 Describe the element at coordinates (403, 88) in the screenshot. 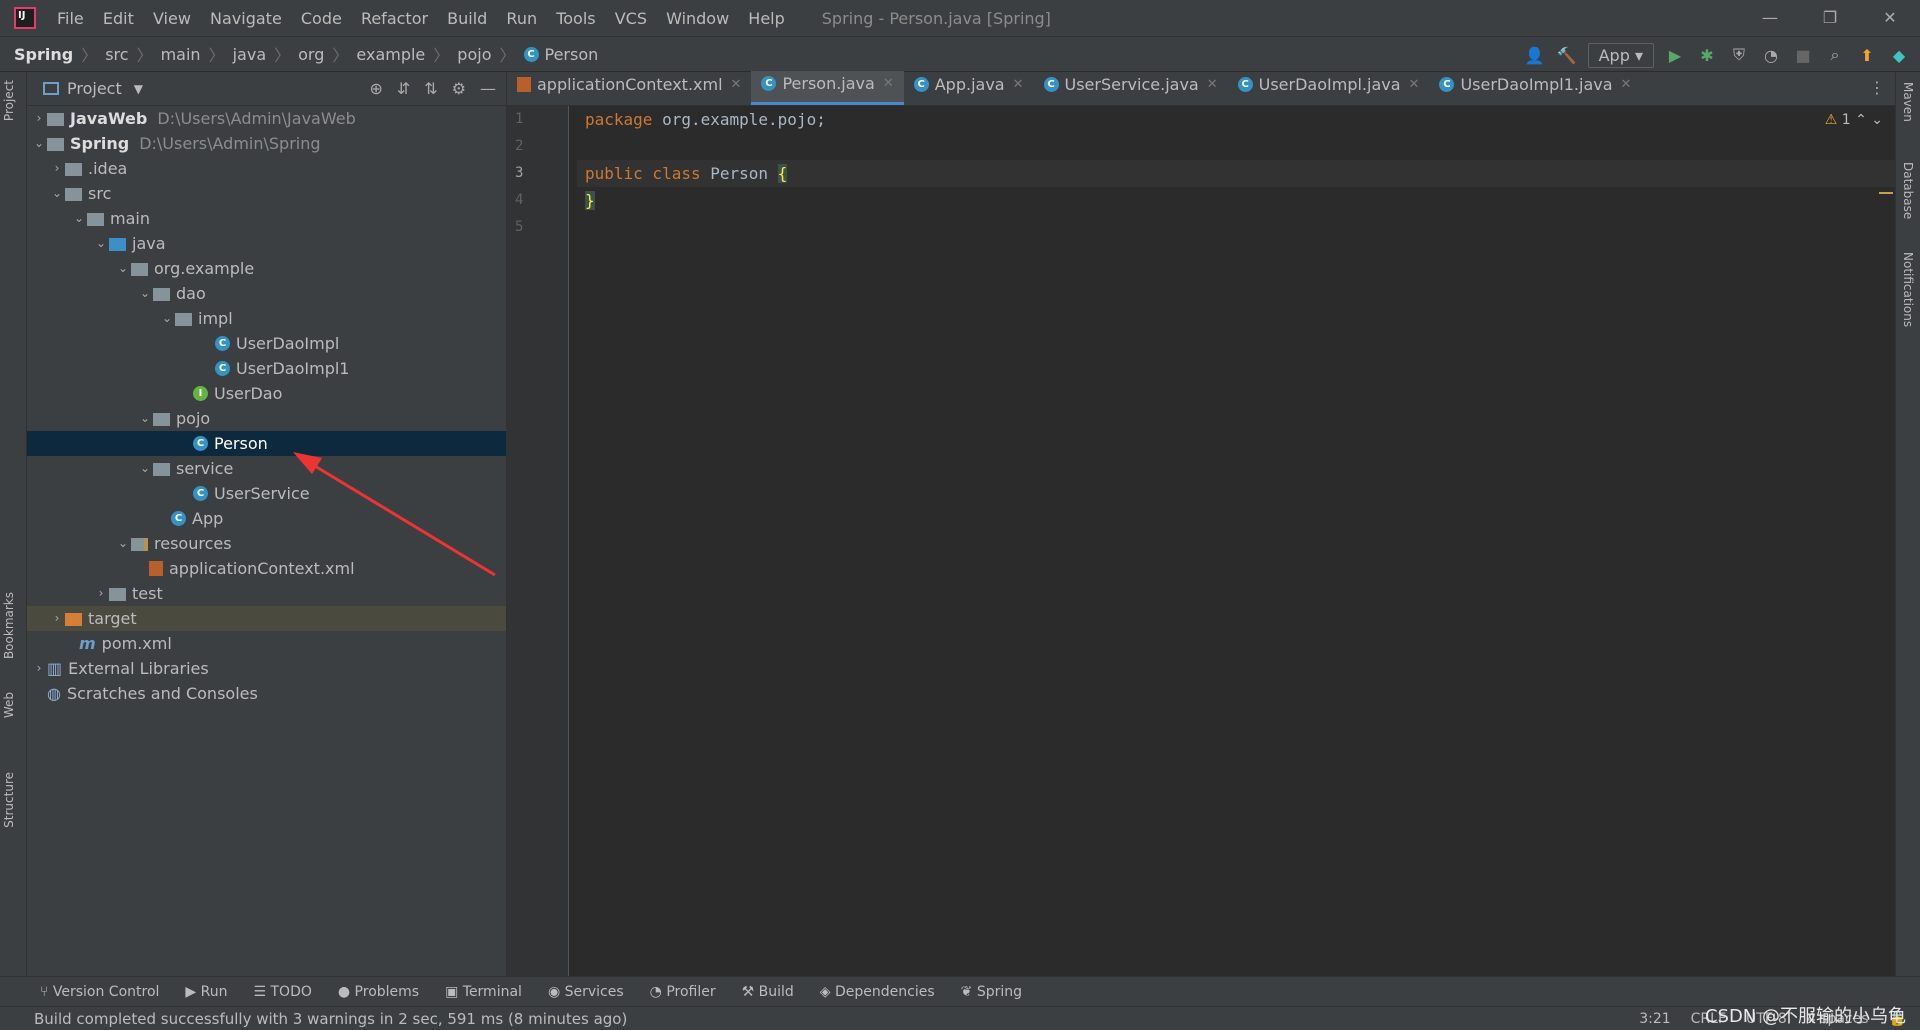

I see `expand-all-icon: ⇵` at that location.